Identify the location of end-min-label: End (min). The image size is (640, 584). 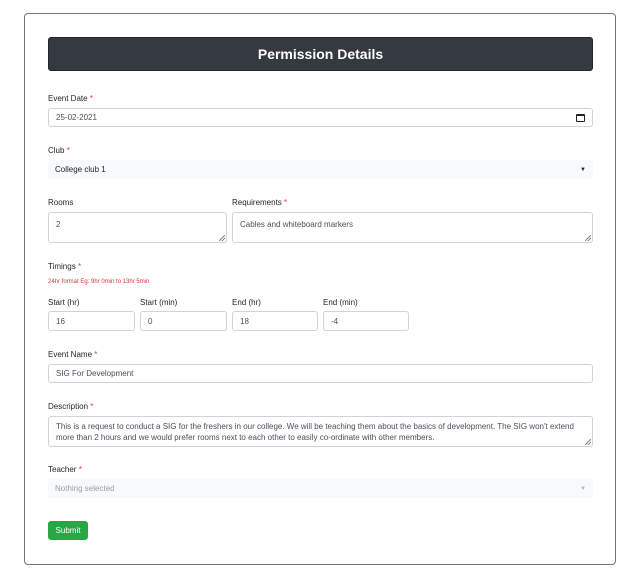
(340, 302).